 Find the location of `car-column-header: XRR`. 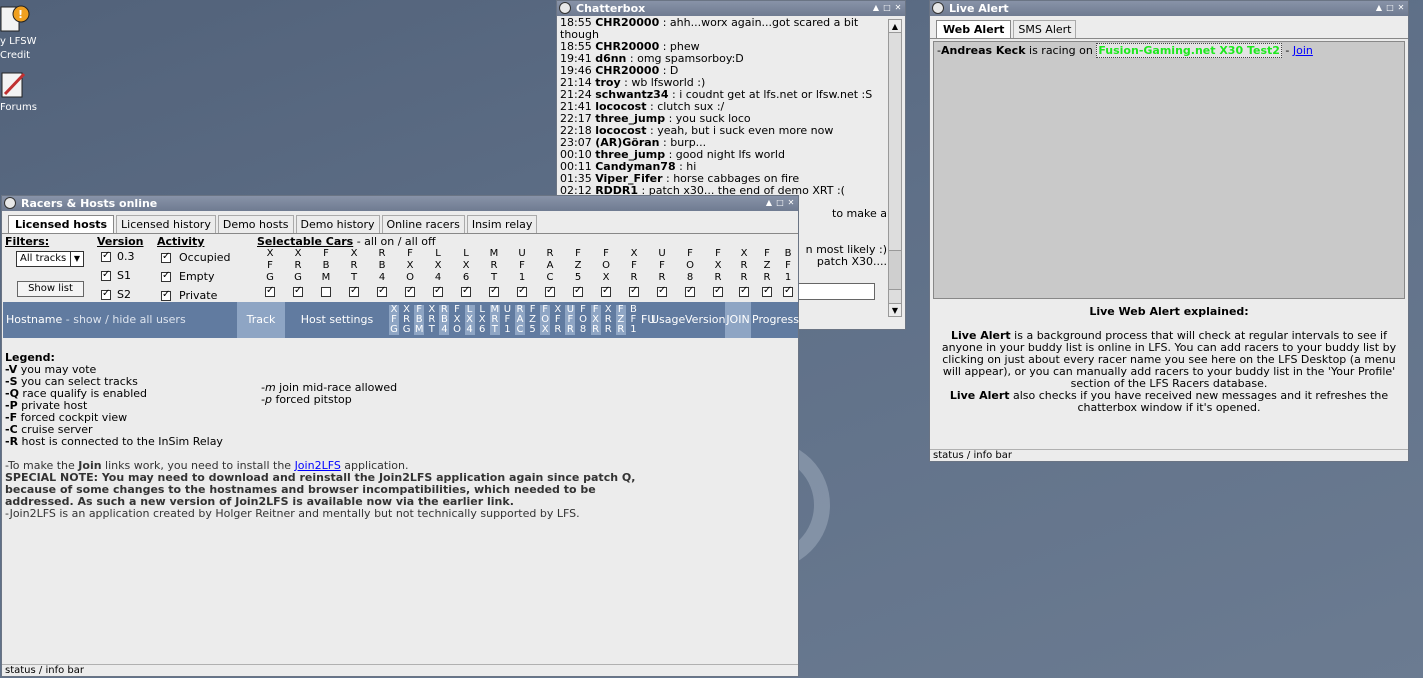

car-column-header: XRR is located at coordinates (608, 320).